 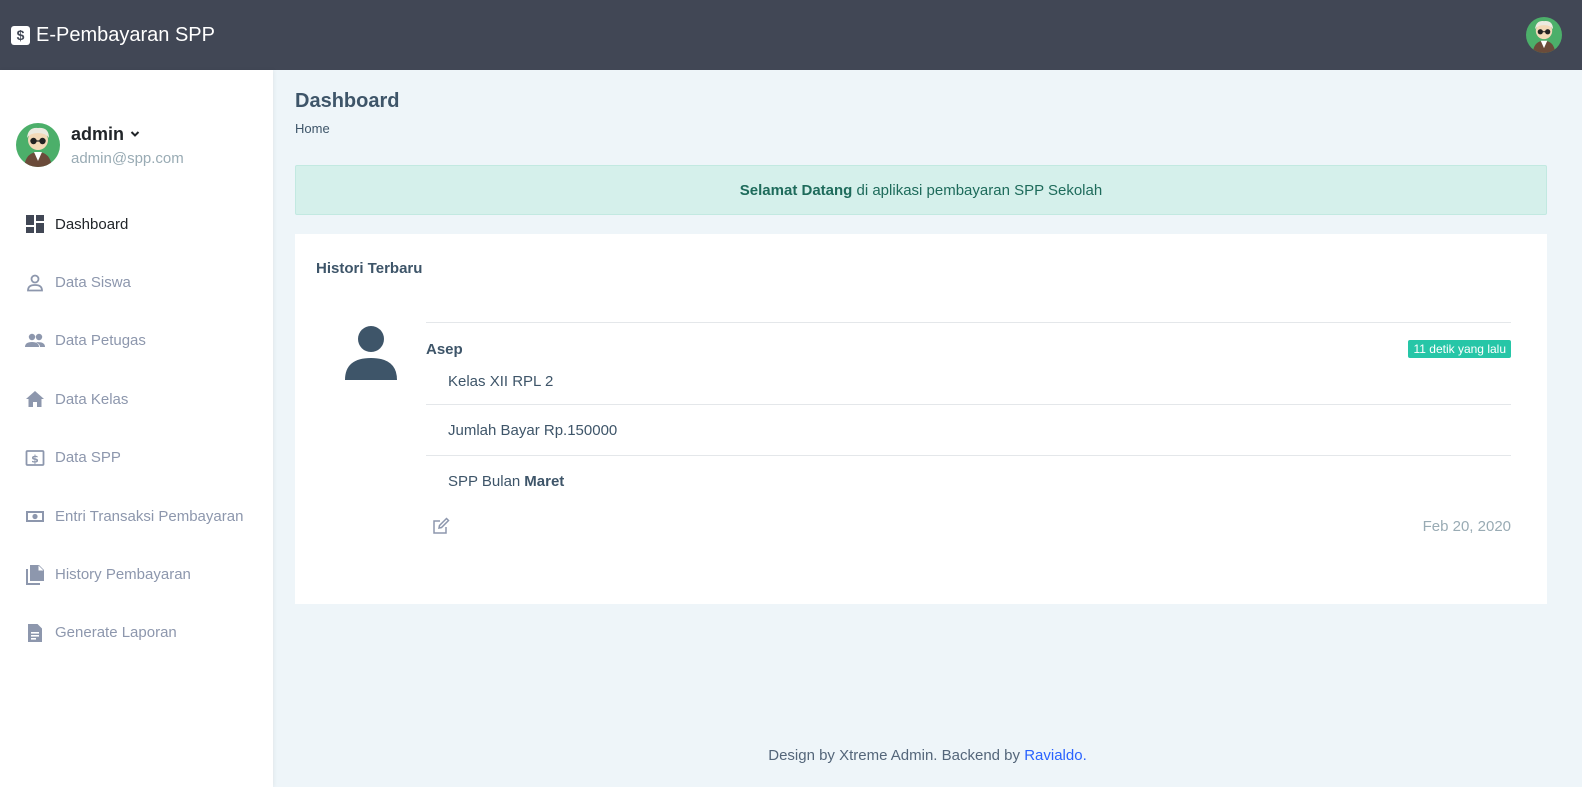 What do you see at coordinates (501, 381) in the screenshot?
I see `history-kelas-text: Kelas XII RPL 2` at bounding box center [501, 381].